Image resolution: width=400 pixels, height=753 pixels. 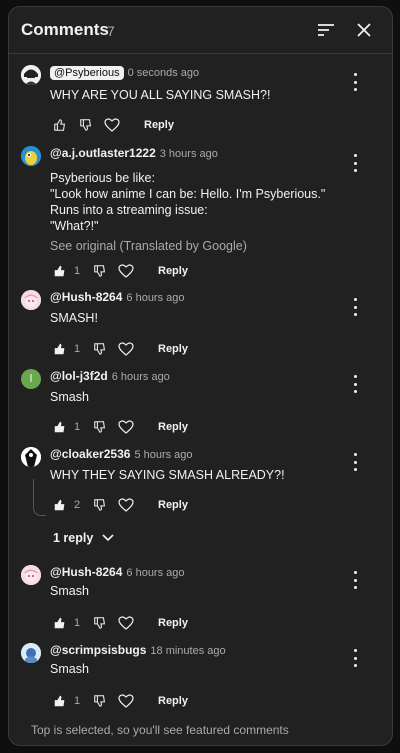 I want to click on psyberious-avatar, so click(x=31, y=75).